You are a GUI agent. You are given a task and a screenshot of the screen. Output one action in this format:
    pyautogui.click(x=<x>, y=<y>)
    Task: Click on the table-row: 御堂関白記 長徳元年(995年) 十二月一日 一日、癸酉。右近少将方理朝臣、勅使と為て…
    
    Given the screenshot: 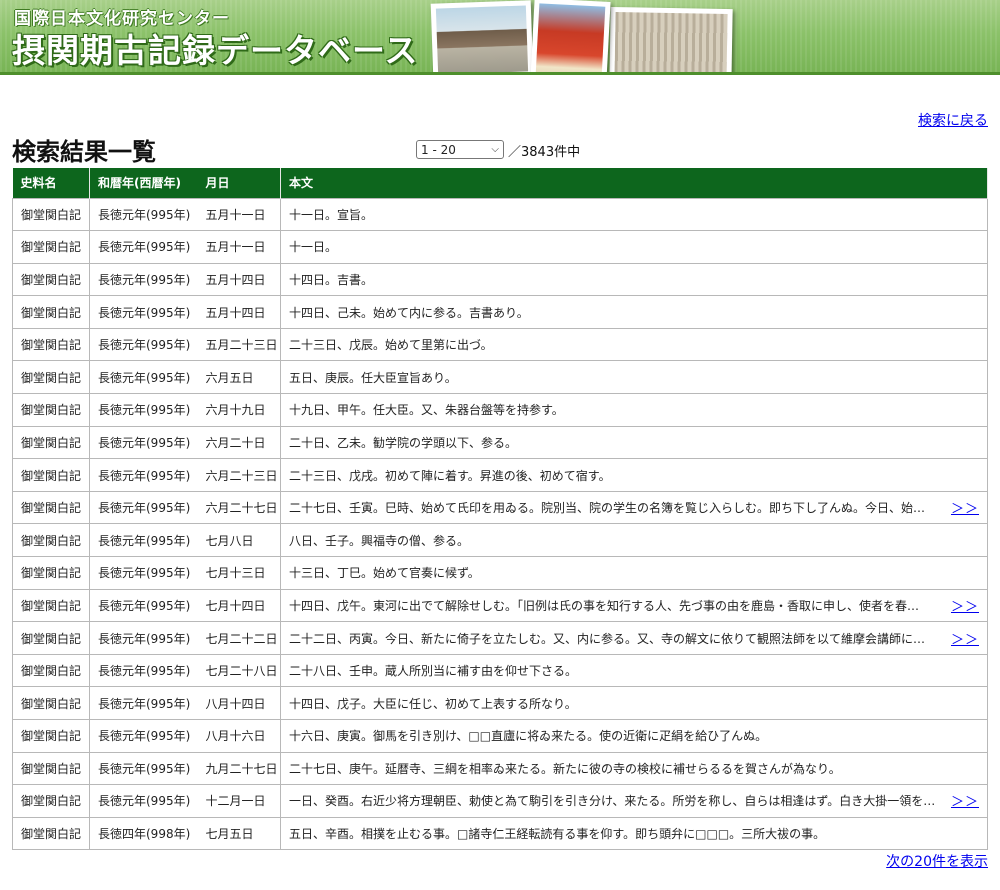 What is the action you would take?
    pyautogui.click(x=500, y=801)
    